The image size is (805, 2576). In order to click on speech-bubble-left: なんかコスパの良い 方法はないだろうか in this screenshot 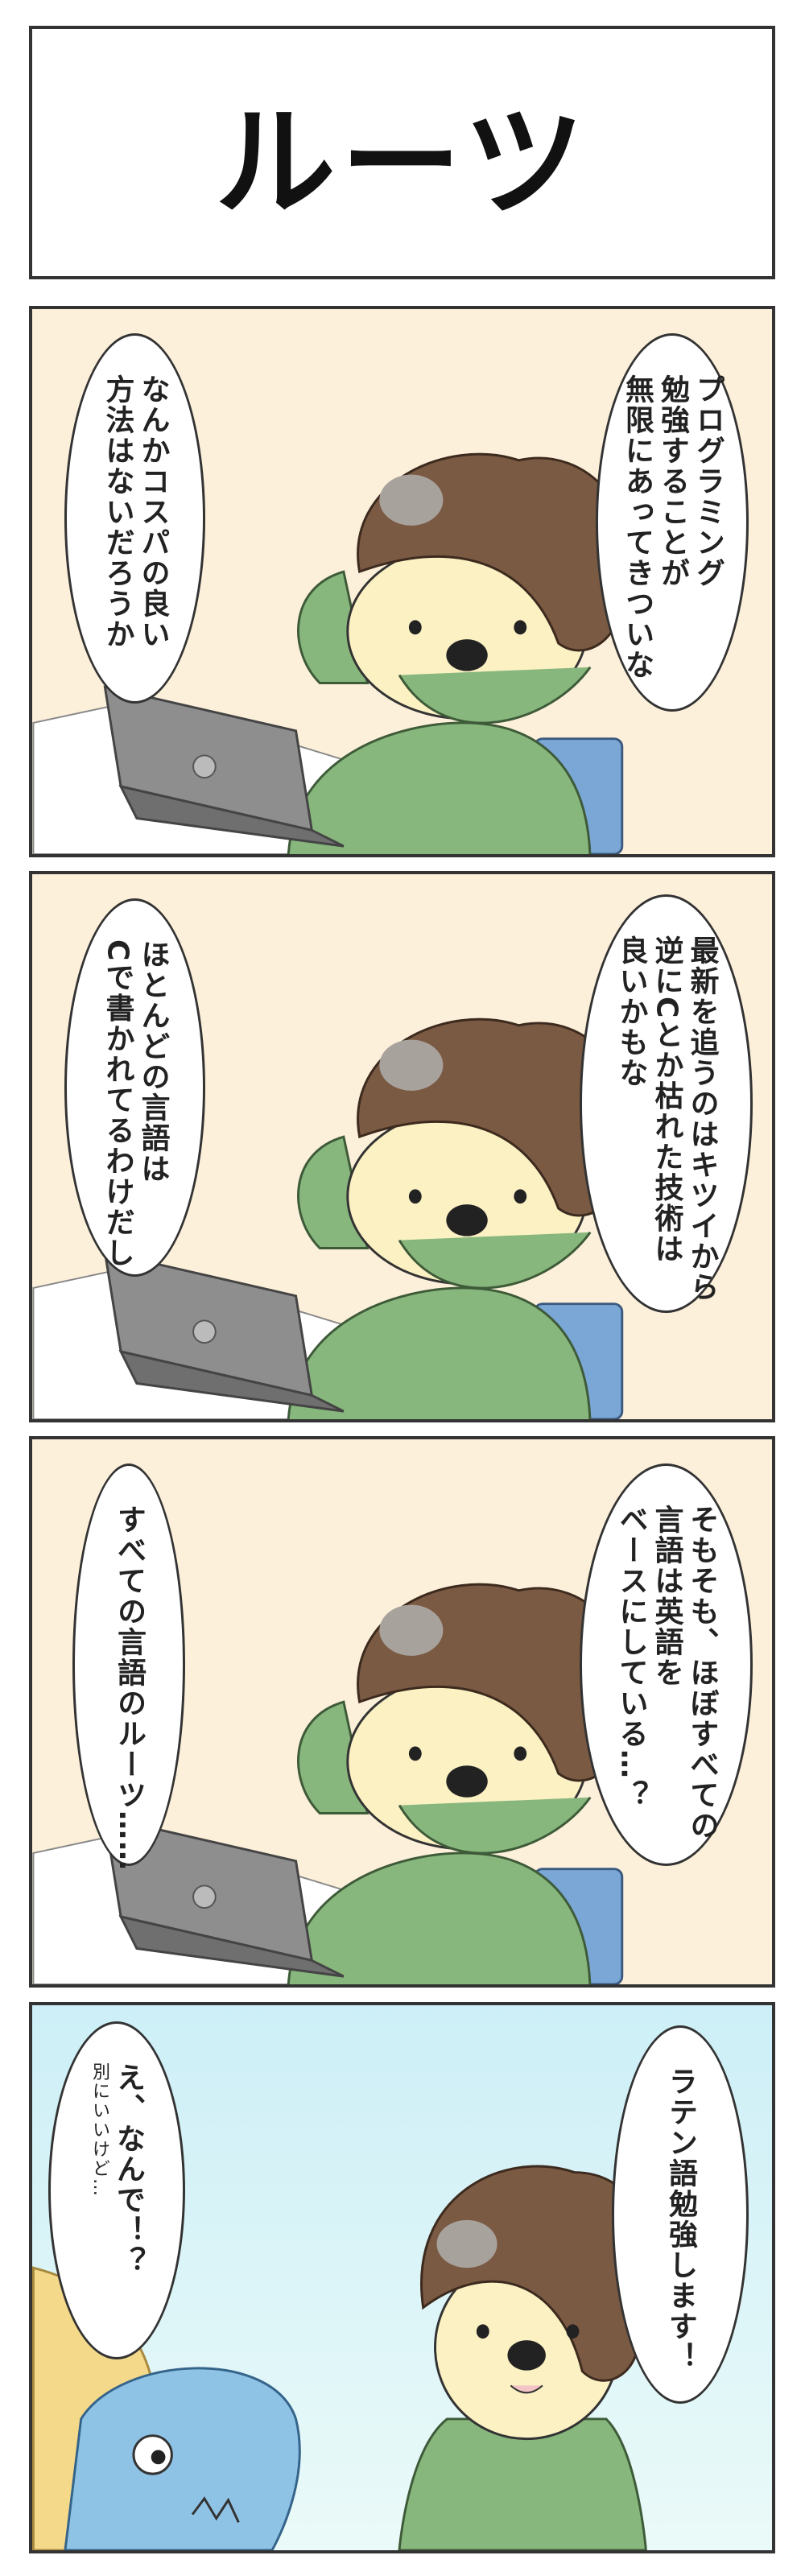, I will do `click(134, 518)`.